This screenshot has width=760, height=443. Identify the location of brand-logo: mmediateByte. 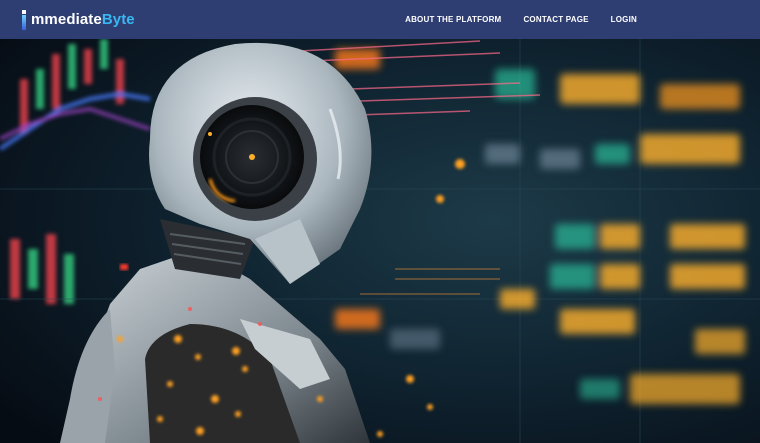
(78, 19).